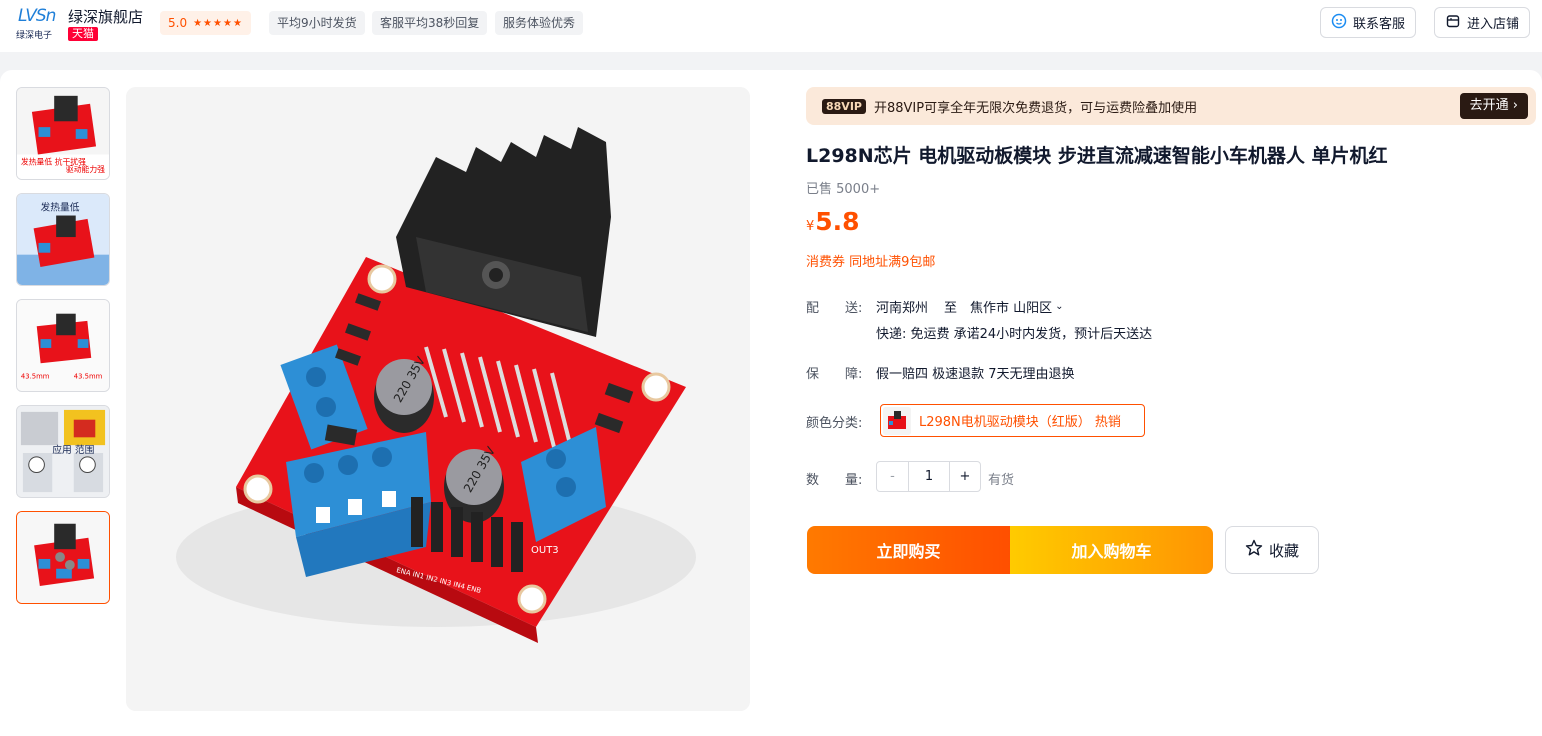  Describe the element at coordinates (34, 36) in the screenshot. I see `logo-subtext: 绿深电子` at that location.